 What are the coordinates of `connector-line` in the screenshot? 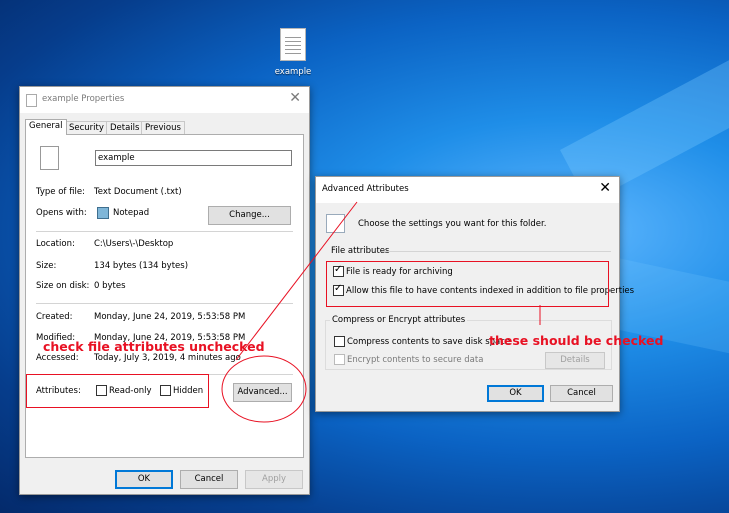 It's located at (296, 281).